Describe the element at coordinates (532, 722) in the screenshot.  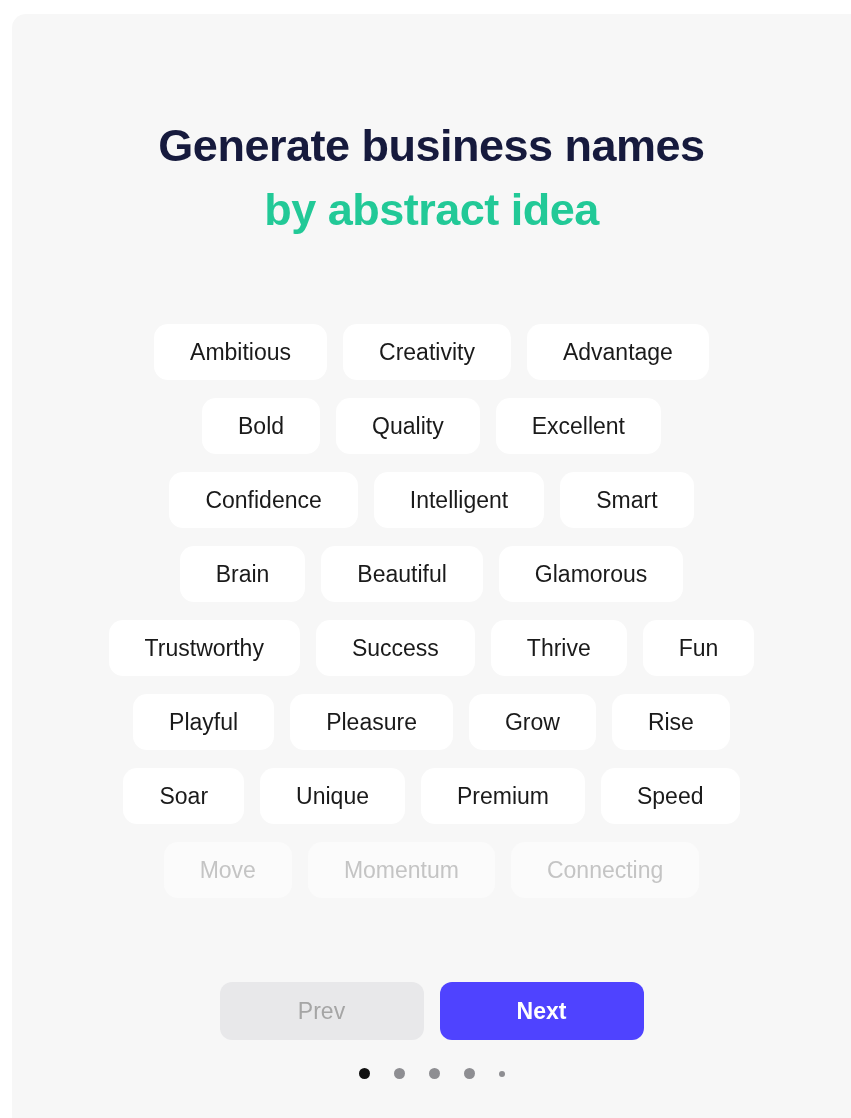
I see `idea-tag: Grow` at that location.